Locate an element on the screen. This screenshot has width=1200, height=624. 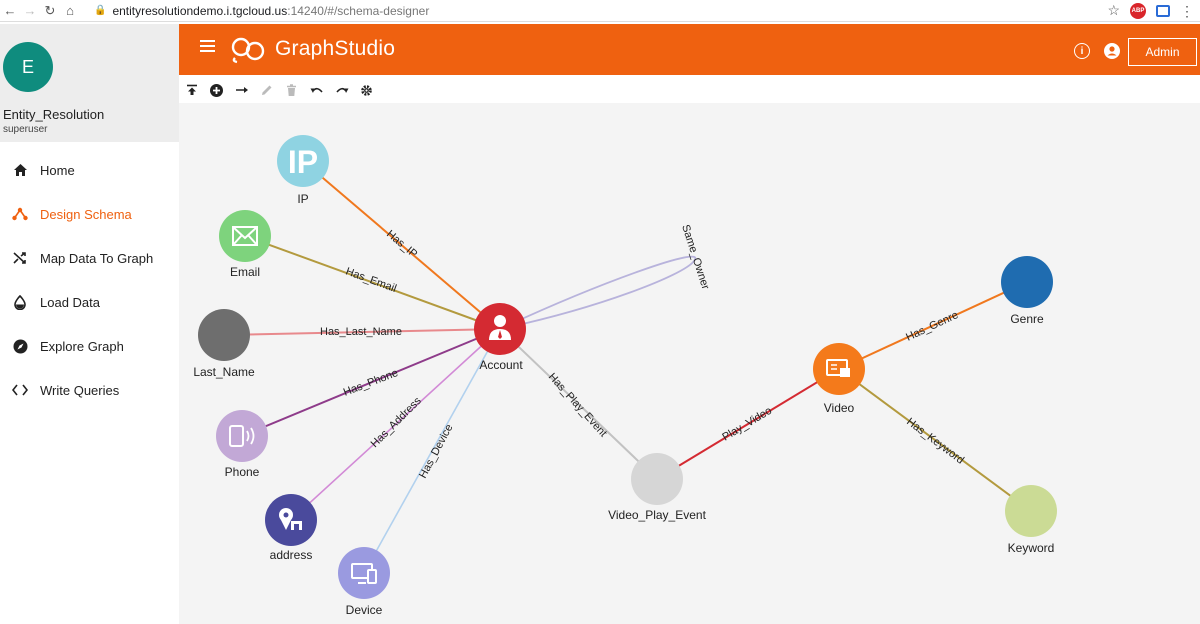
shuffle-icon is located at coordinates (20, 258).